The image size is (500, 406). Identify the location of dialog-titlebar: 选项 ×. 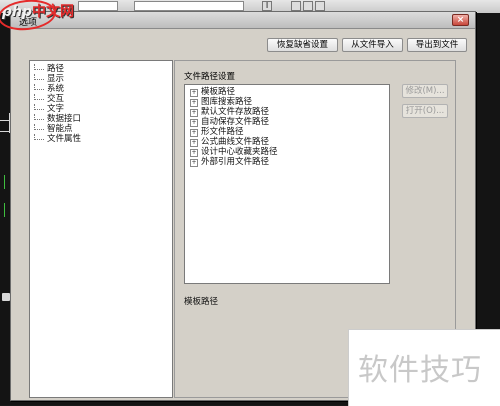
(243, 20).